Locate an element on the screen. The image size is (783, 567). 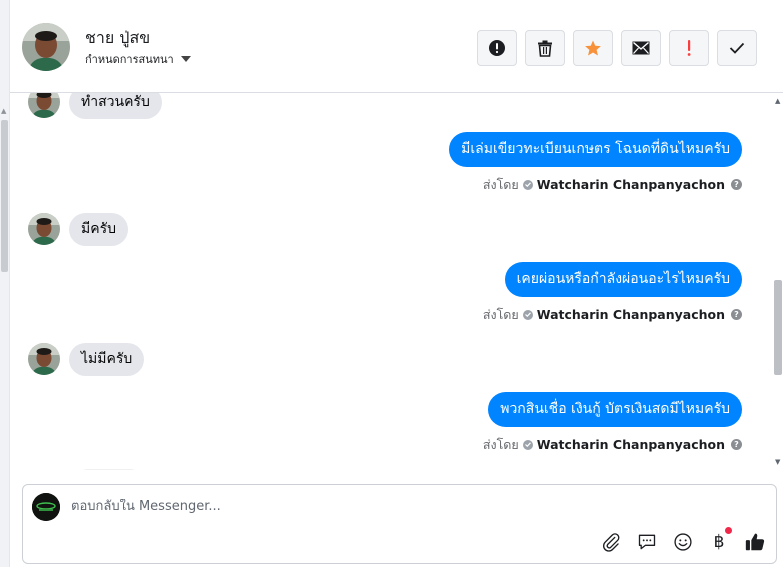
mark-spam-button is located at coordinates (497, 48).